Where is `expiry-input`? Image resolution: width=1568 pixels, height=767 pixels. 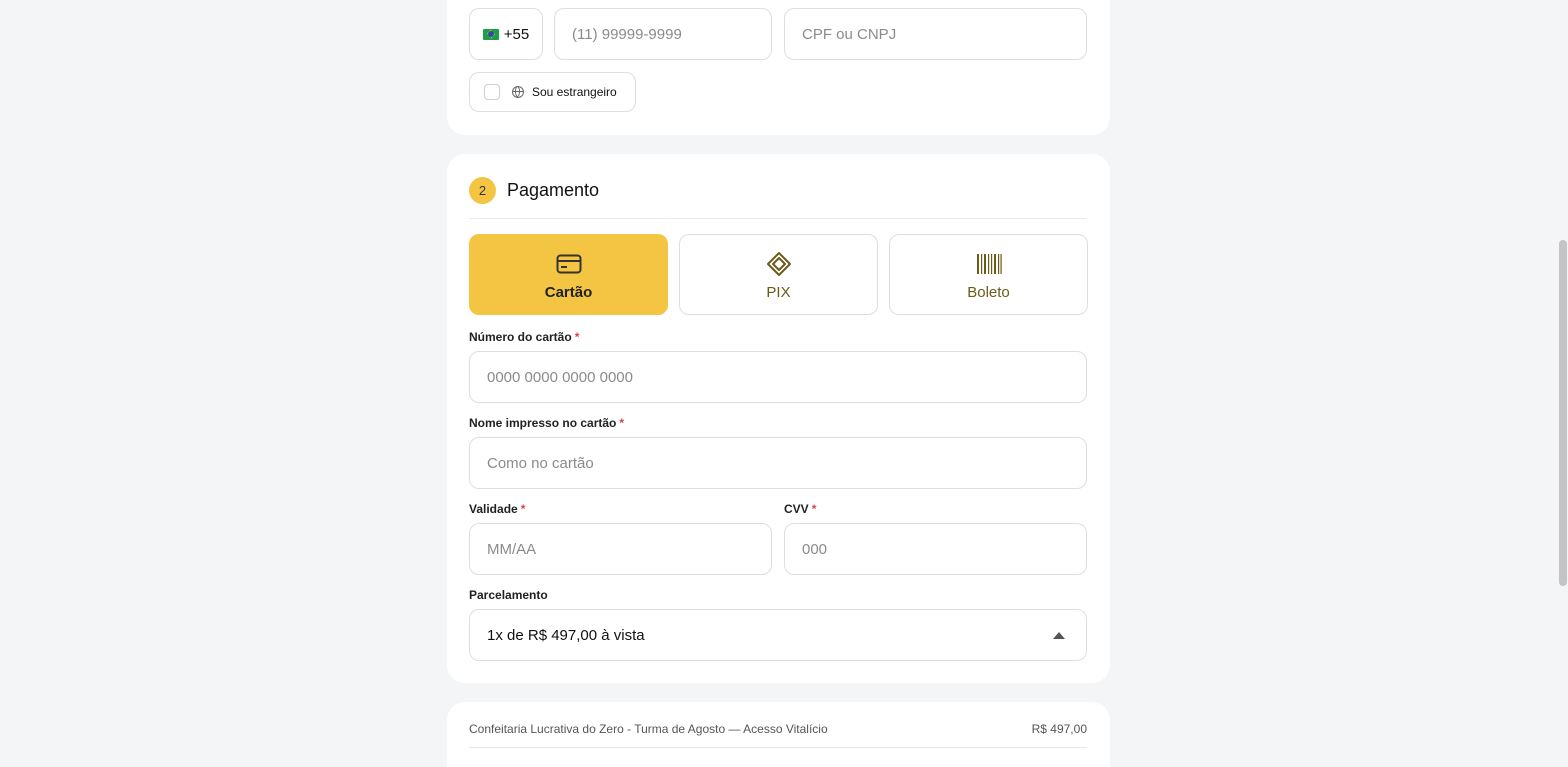 expiry-input is located at coordinates (620, 549).